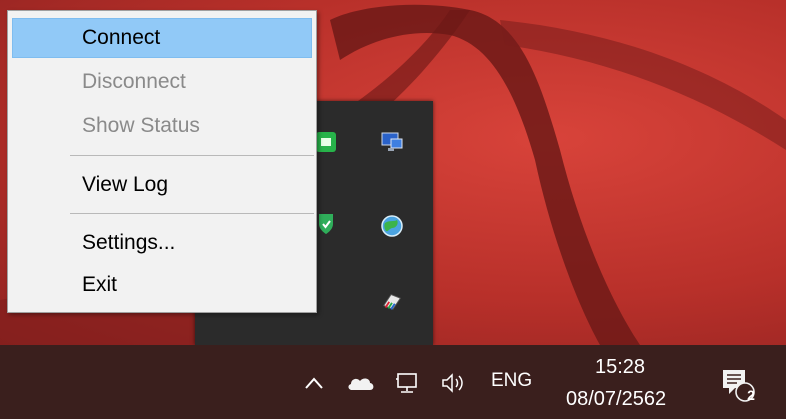 The height and width of the screenshot is (419, 786). I want to click on globe-app-icon, so click(392, 226).